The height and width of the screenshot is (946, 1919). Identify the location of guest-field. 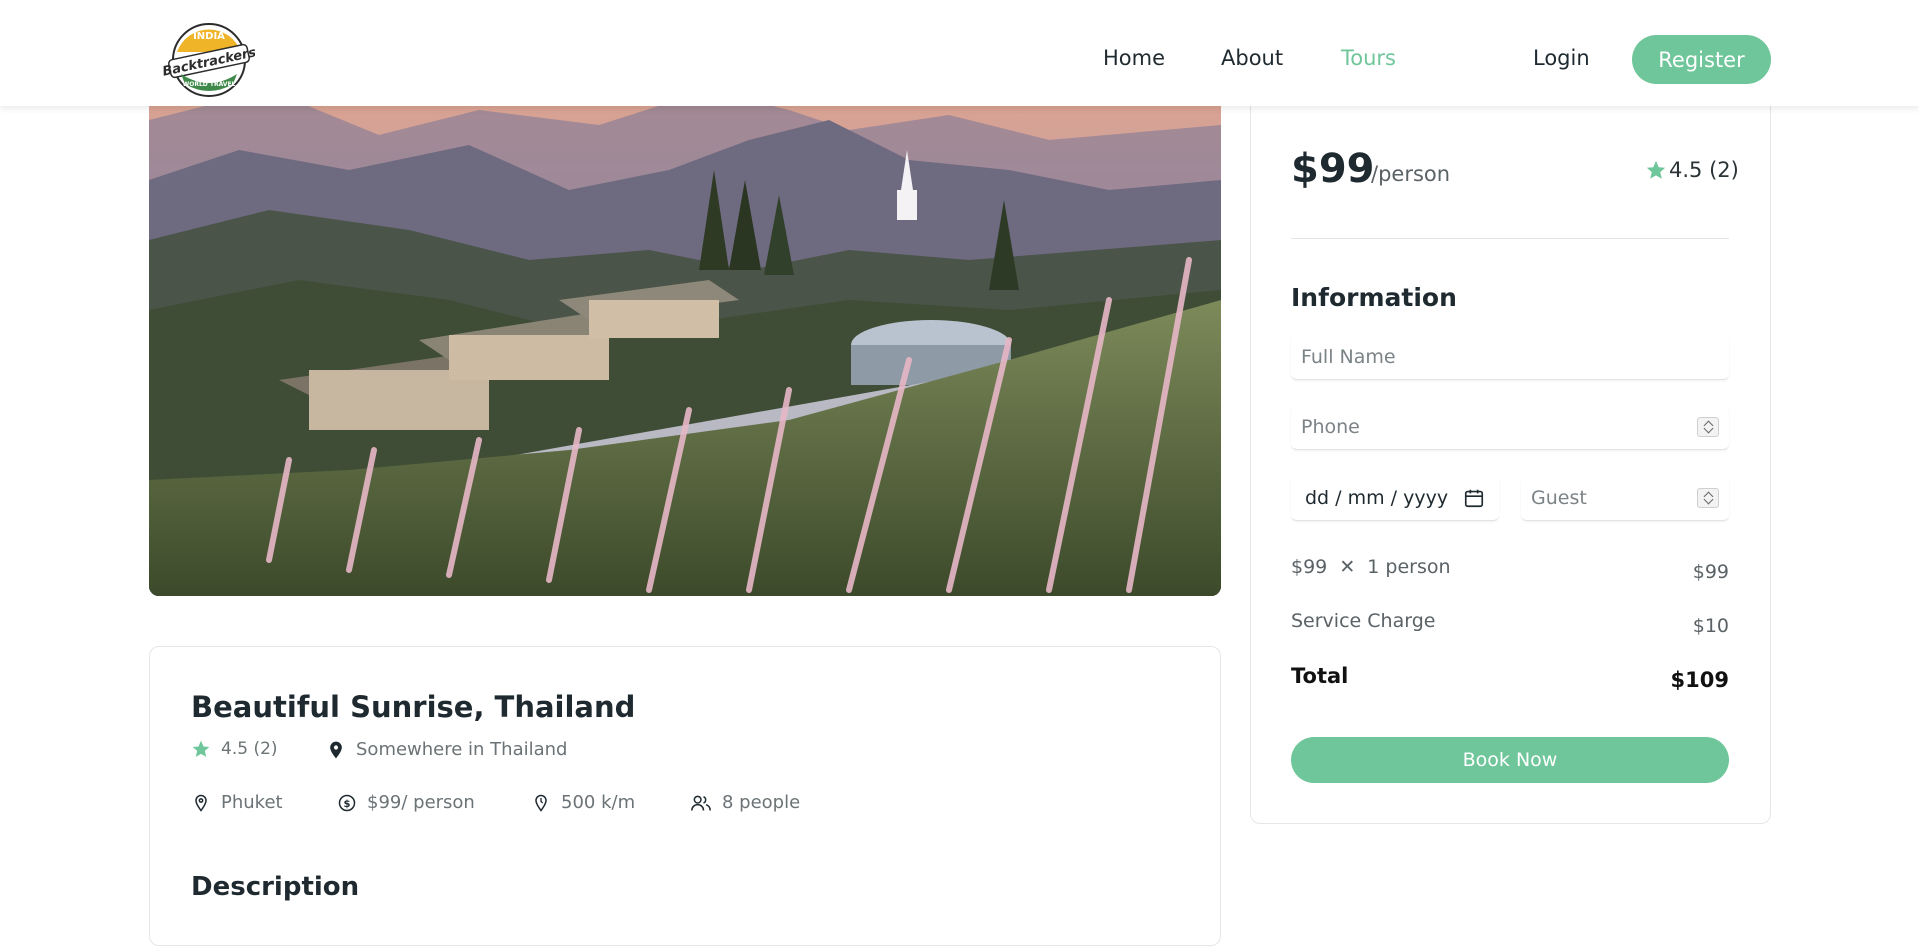
(1625, 498).